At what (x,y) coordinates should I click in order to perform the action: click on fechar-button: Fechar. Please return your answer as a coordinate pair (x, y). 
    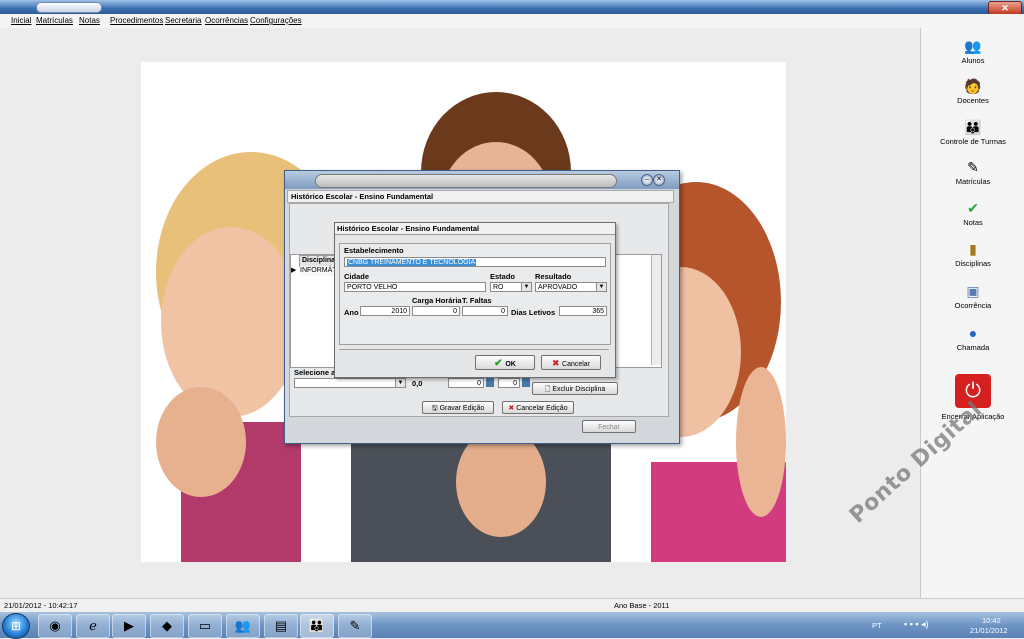
    Looking at the image, I should click on (609, 426).